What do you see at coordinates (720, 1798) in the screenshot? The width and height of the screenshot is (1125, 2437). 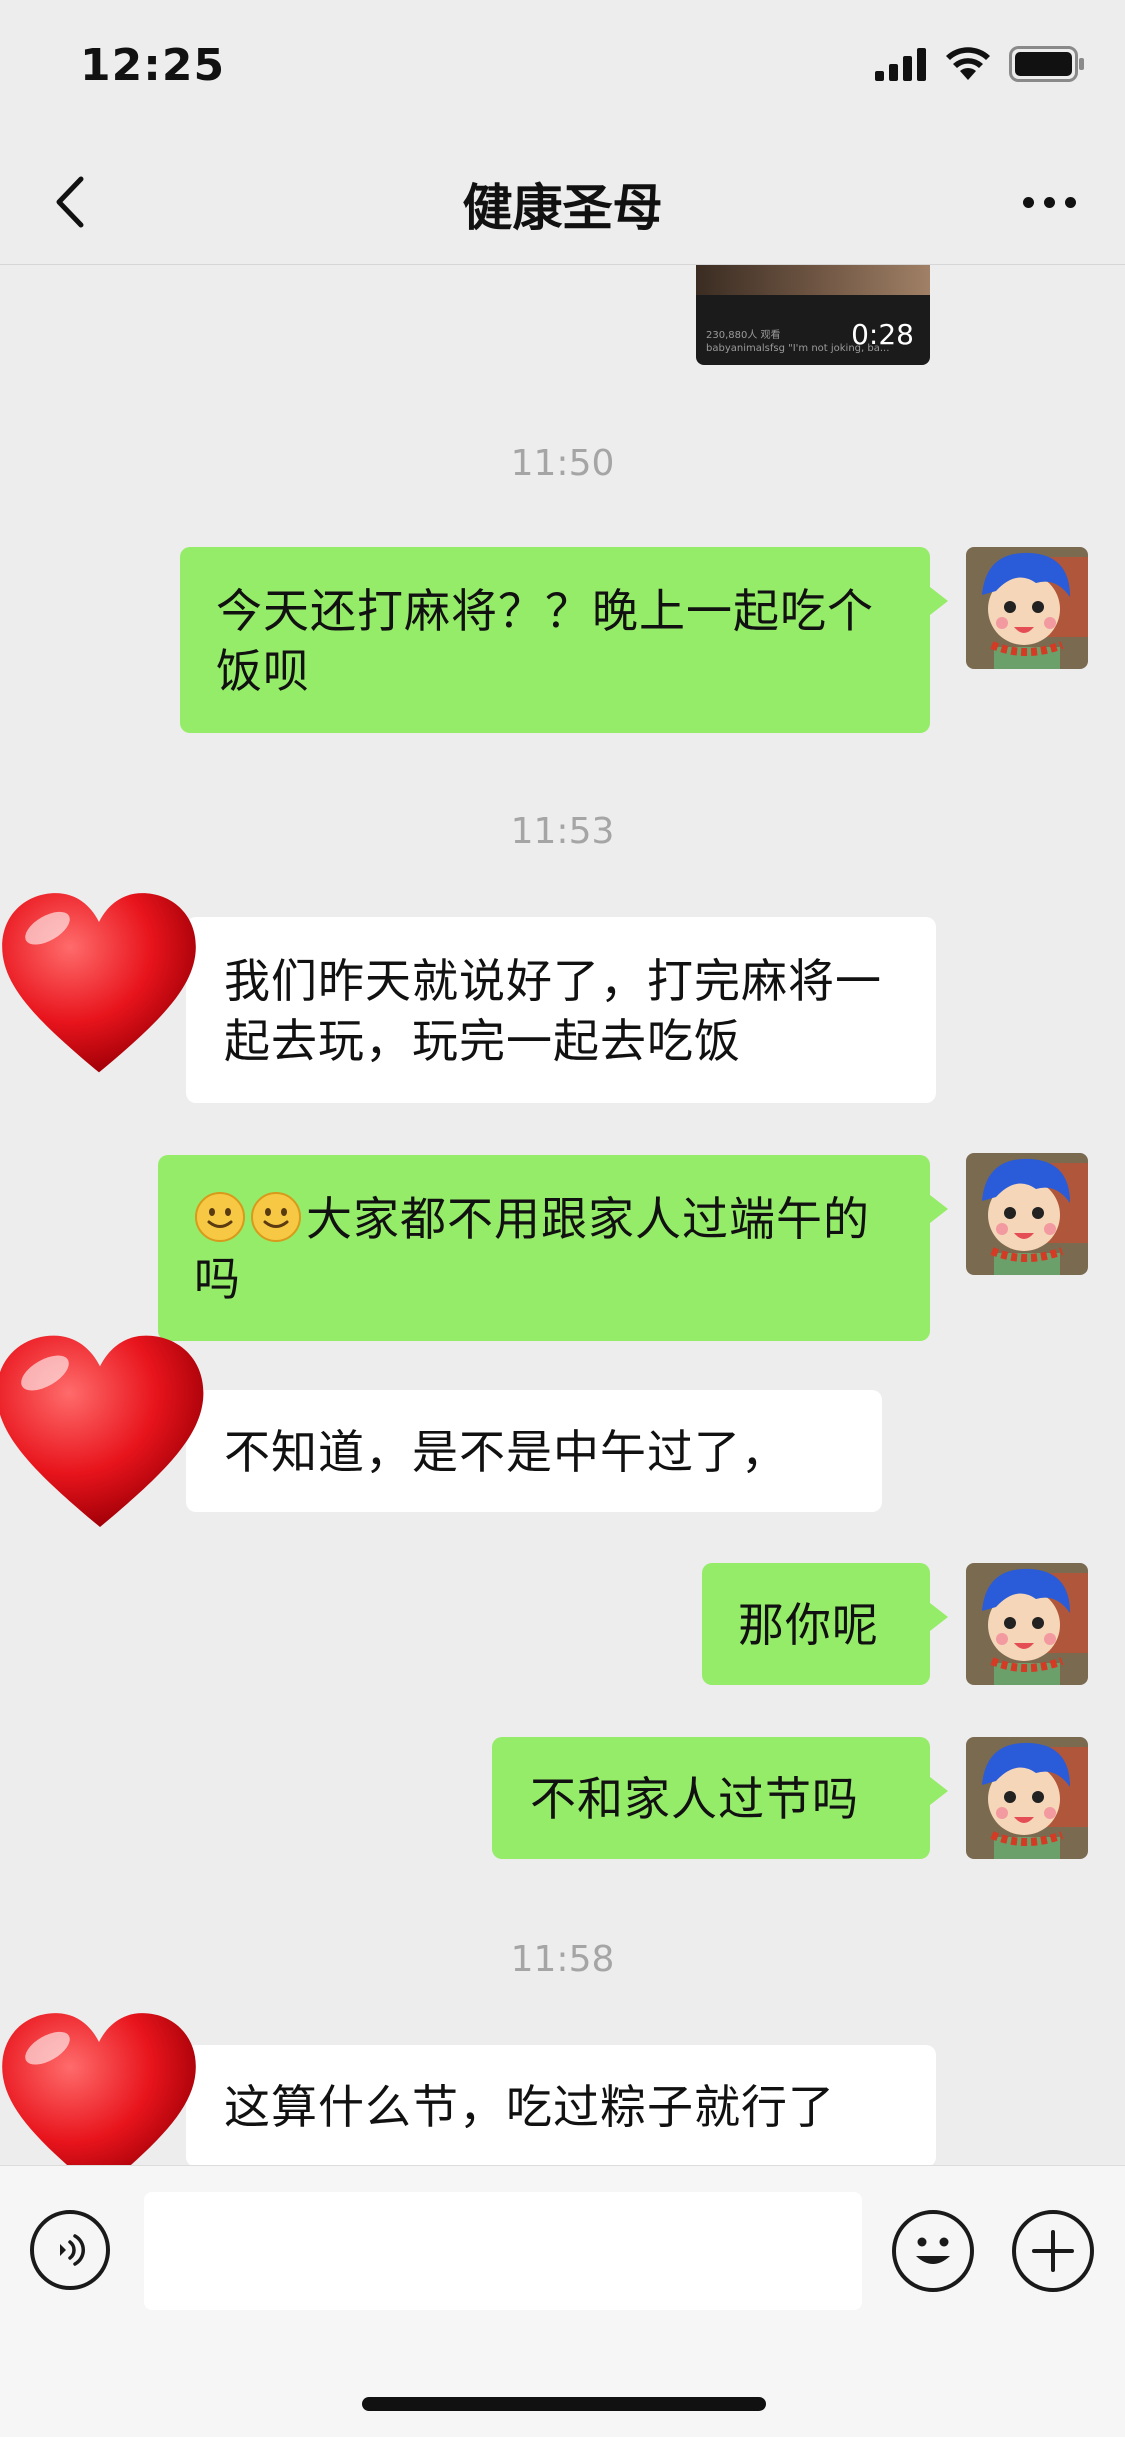 I see `message-bubble-sent: 不和家人过节吗` at bounding box center [720, 1798].